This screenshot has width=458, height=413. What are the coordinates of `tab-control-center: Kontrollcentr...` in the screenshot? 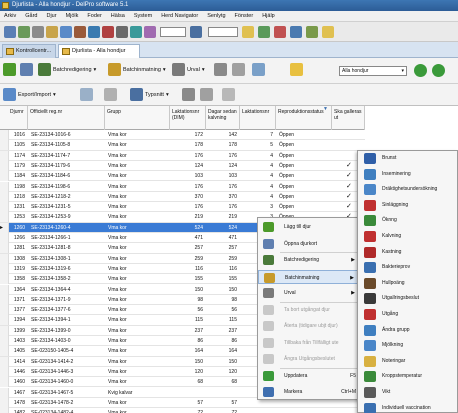 It's located at (29, 51).